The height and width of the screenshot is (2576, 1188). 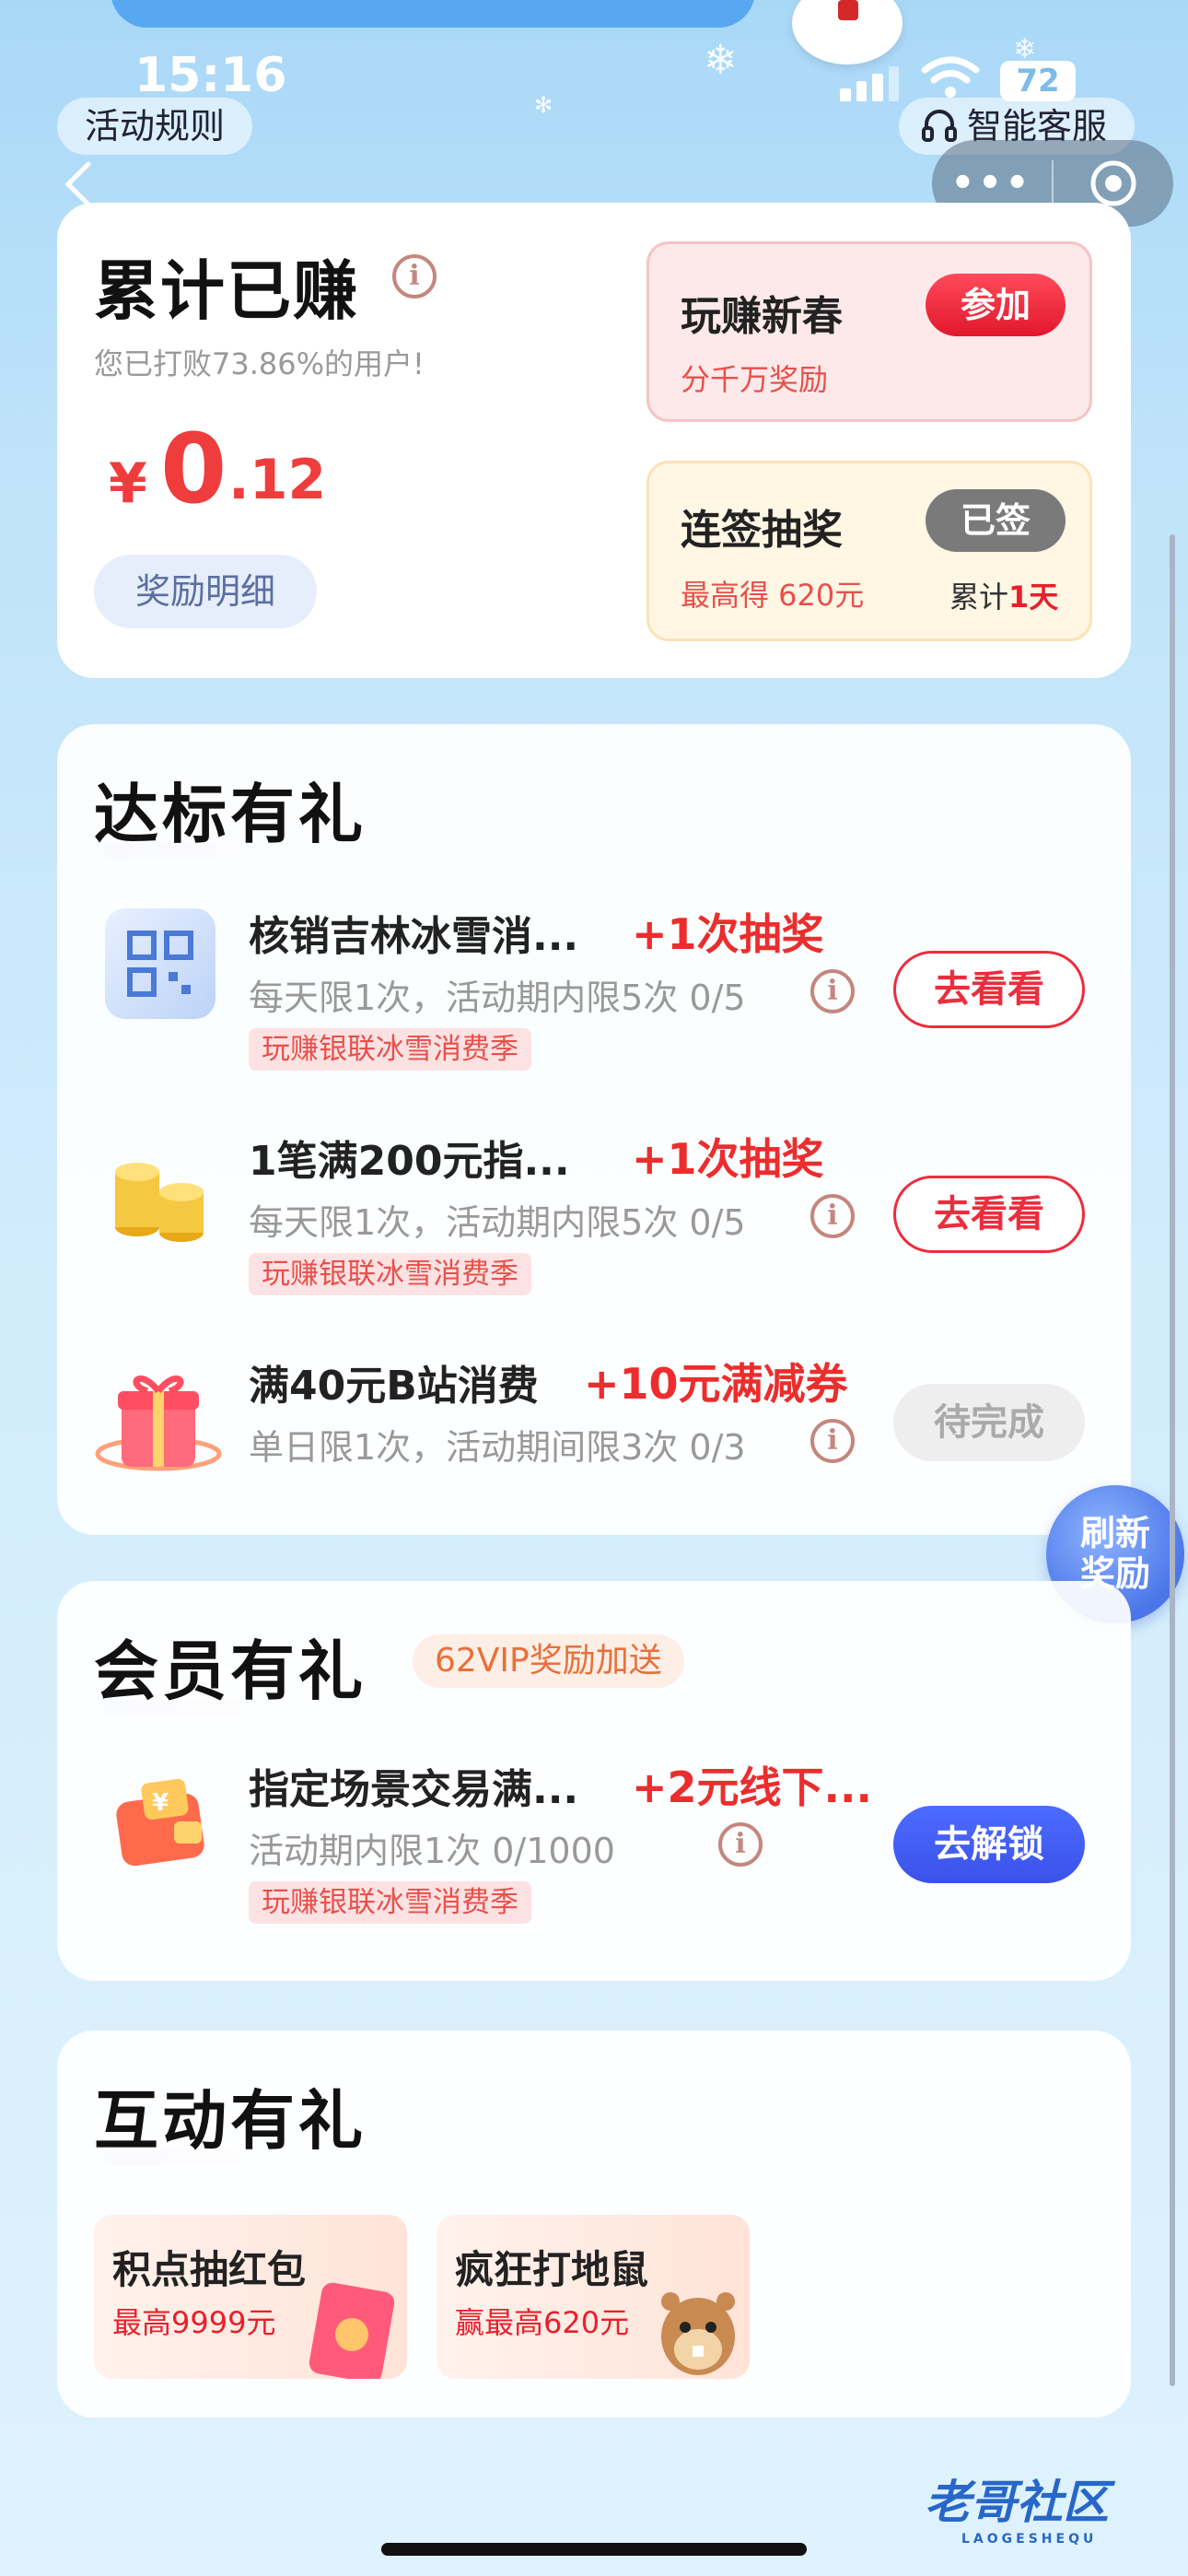 I want to click on new-year-promo-card: 玩赚新春 分千万奖励 参加, so click(x=869, y=331).